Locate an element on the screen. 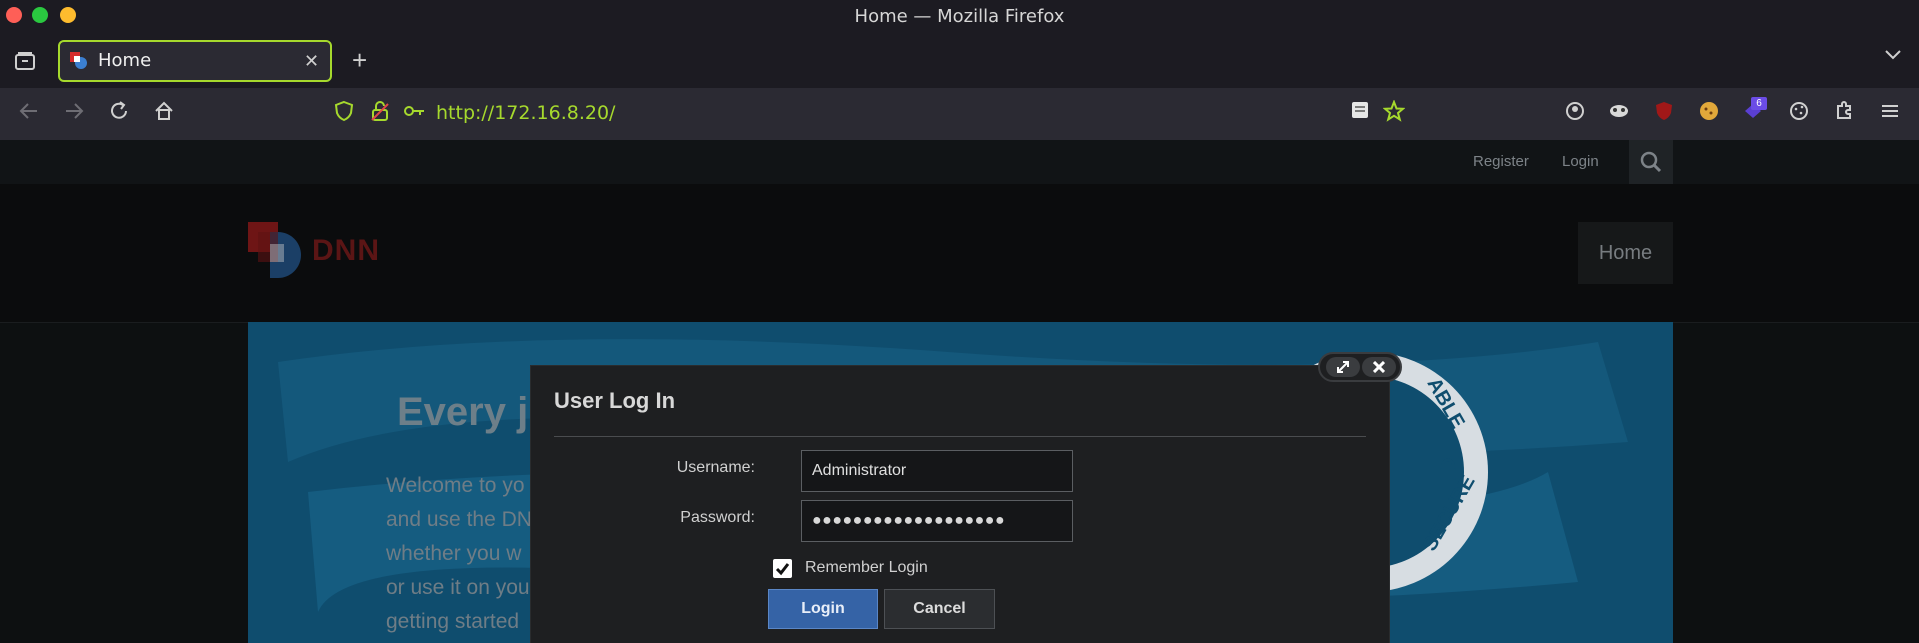 The width and height of the screenshot is (1919, 643). saved-logins-key-icon is located at coordinates (415, 114).